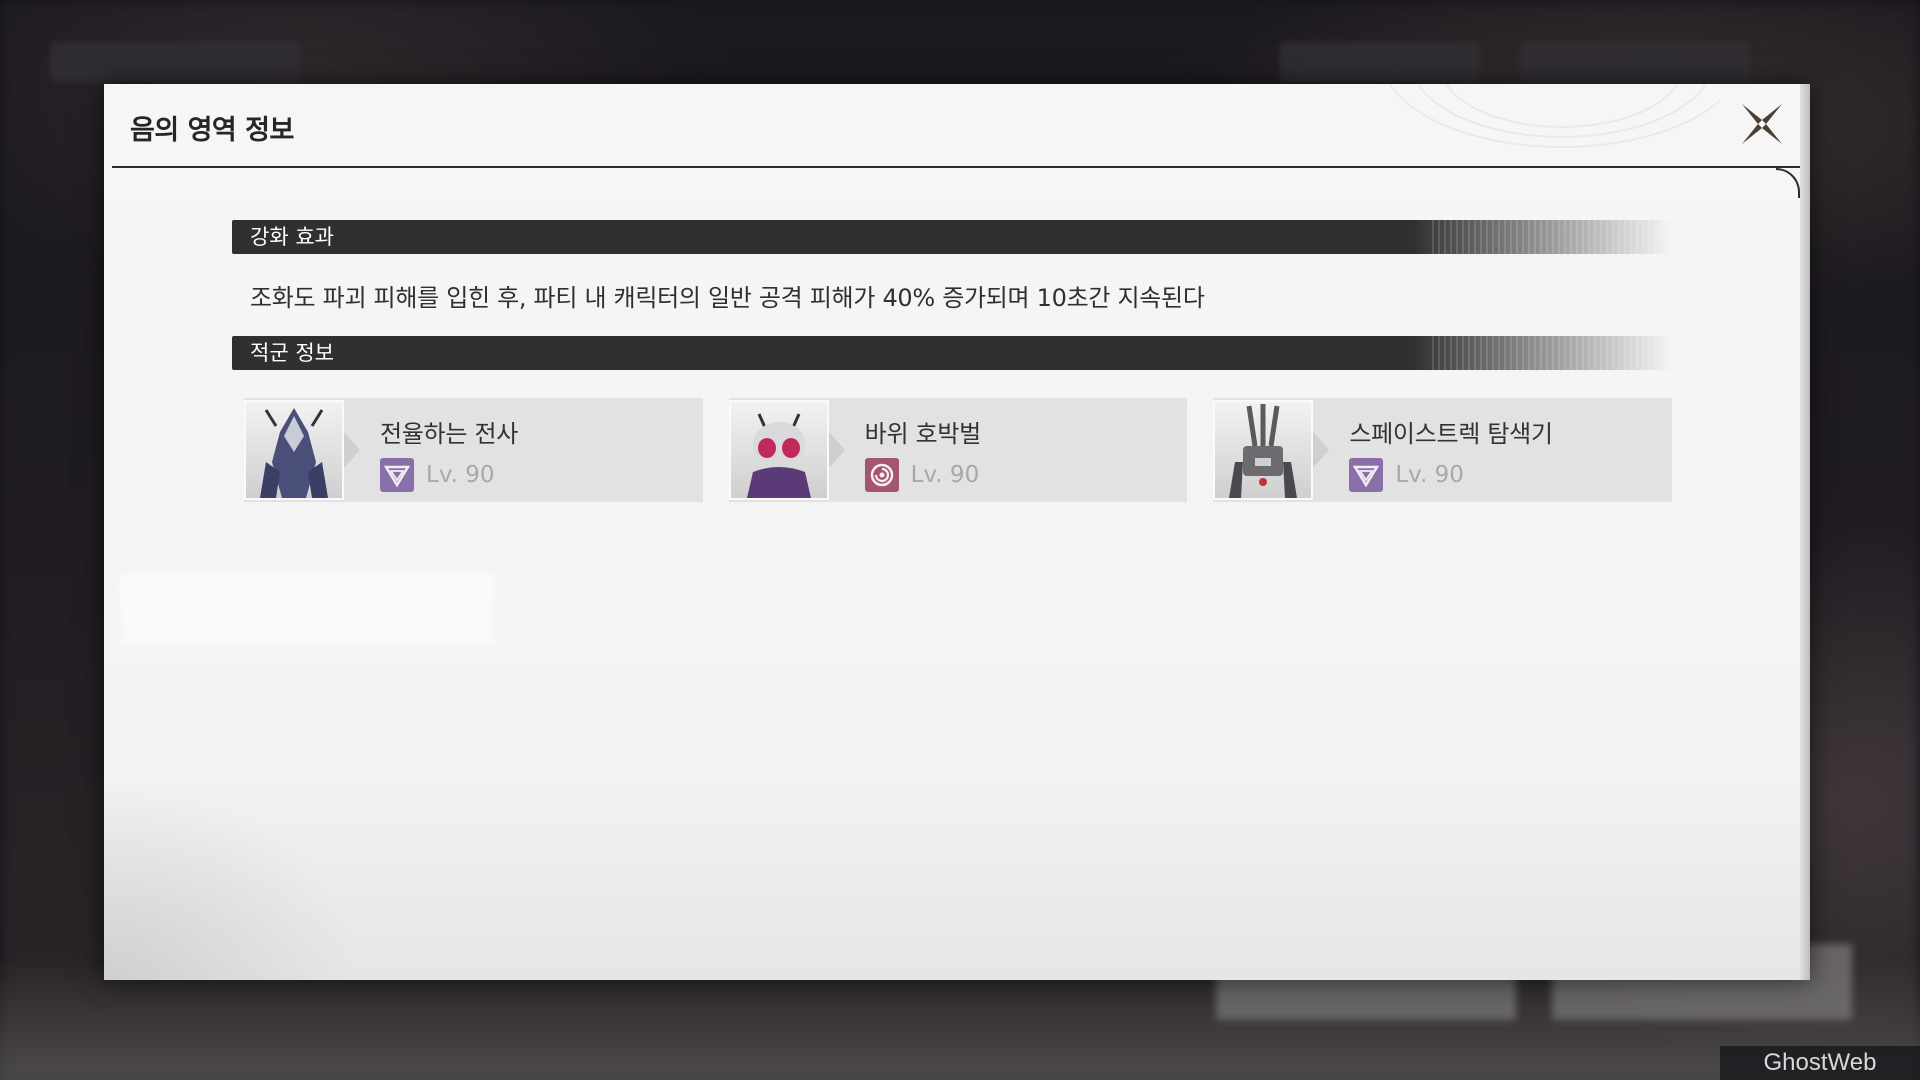  I want to click on aero-attribute-icon, so click(881, 475).